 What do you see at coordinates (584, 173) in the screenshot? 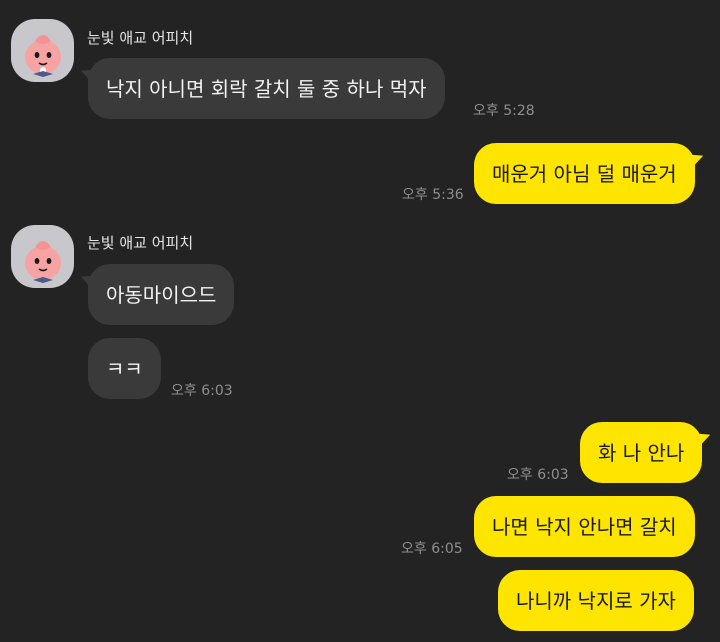
I see `message-bubble-outgoing: 매운거 아님 덜 매운거` at bounding box center [584, 173].